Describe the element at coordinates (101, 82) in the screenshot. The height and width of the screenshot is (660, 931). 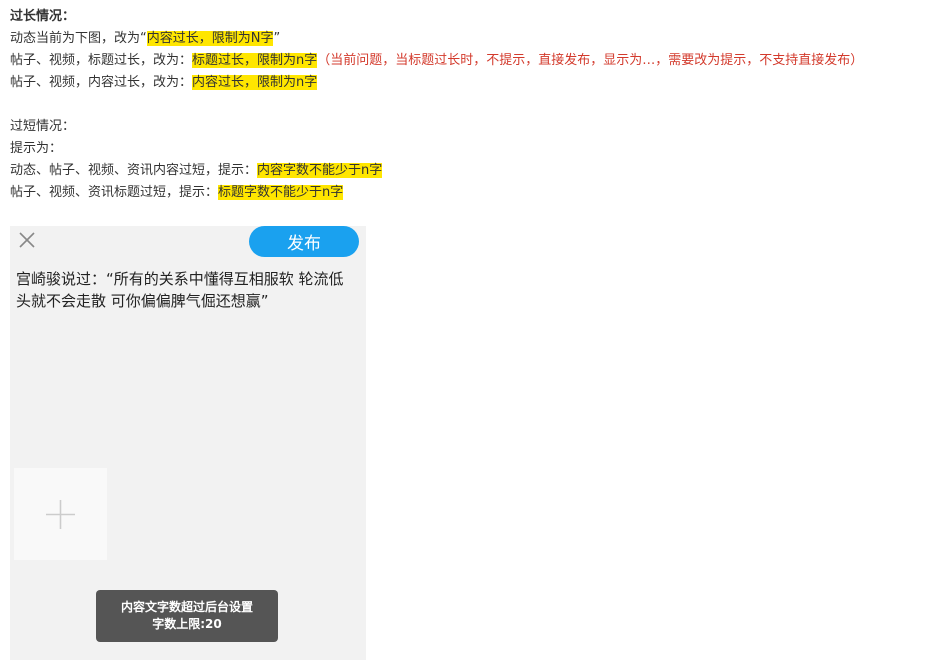
I see `doc-text: 帖子、视频，内容过长，改为：` at that location.